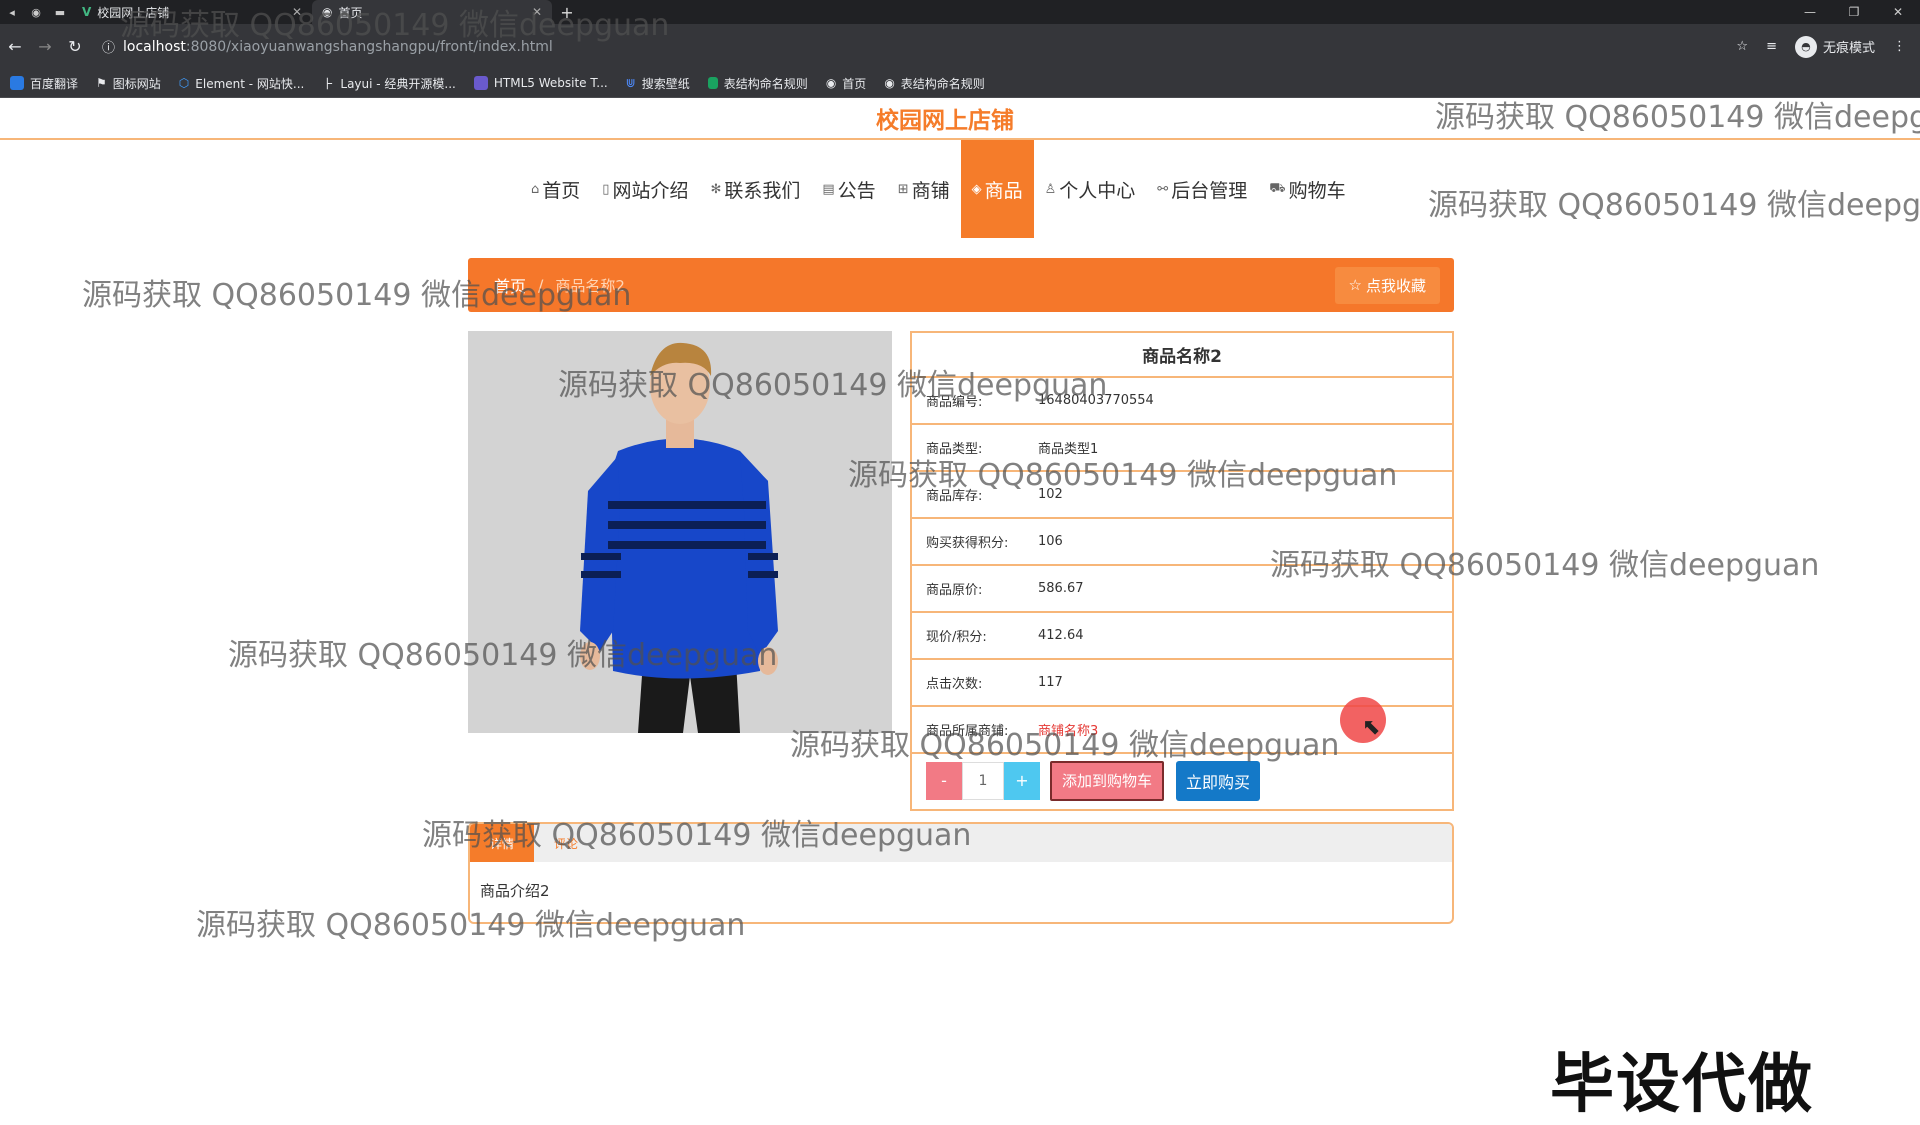 The image size is (1920, 1125). What do you see at coordinates (15, 46) in the screenshot?
I see `back-icon: ←` at bounding box center [15, 46].